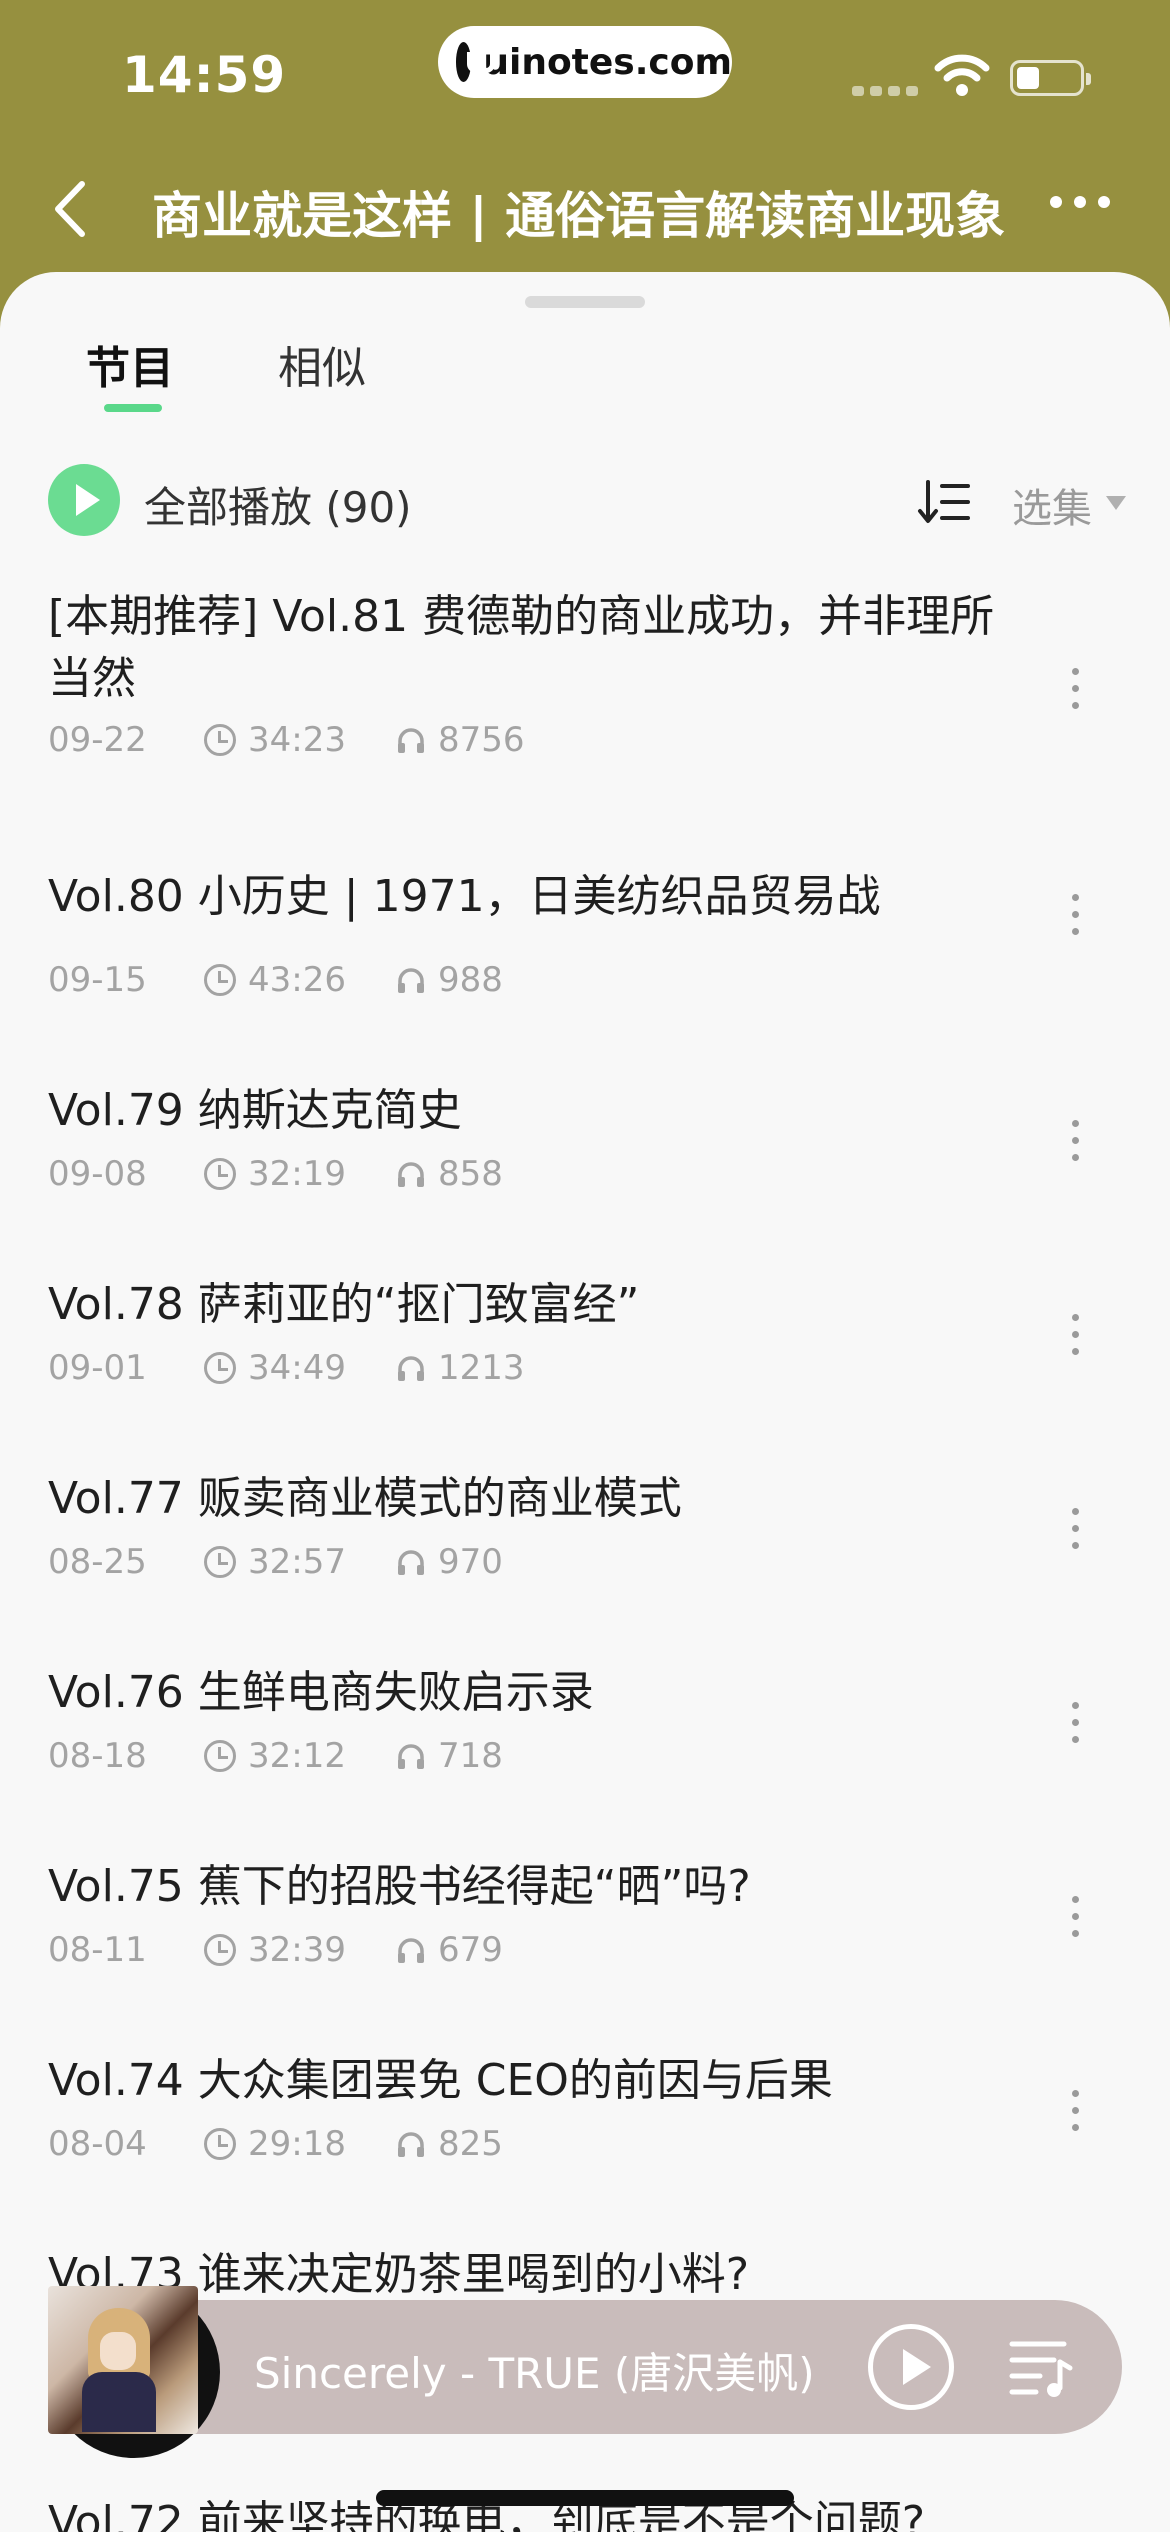  Describe the element at coordinates (470, 980) in the screenshot. I see `episode-play-count: 988` at that location.